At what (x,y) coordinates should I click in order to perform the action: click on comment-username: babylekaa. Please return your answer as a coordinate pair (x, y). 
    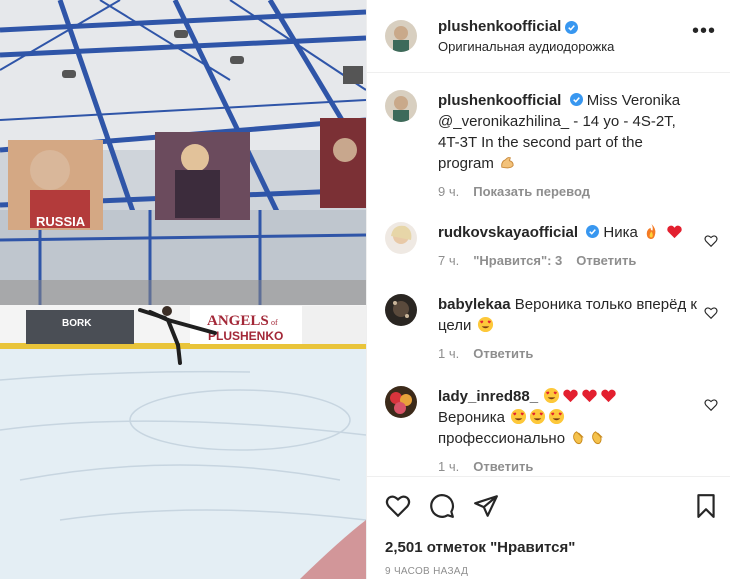
    Looking at the image, I should click on (474, 304).